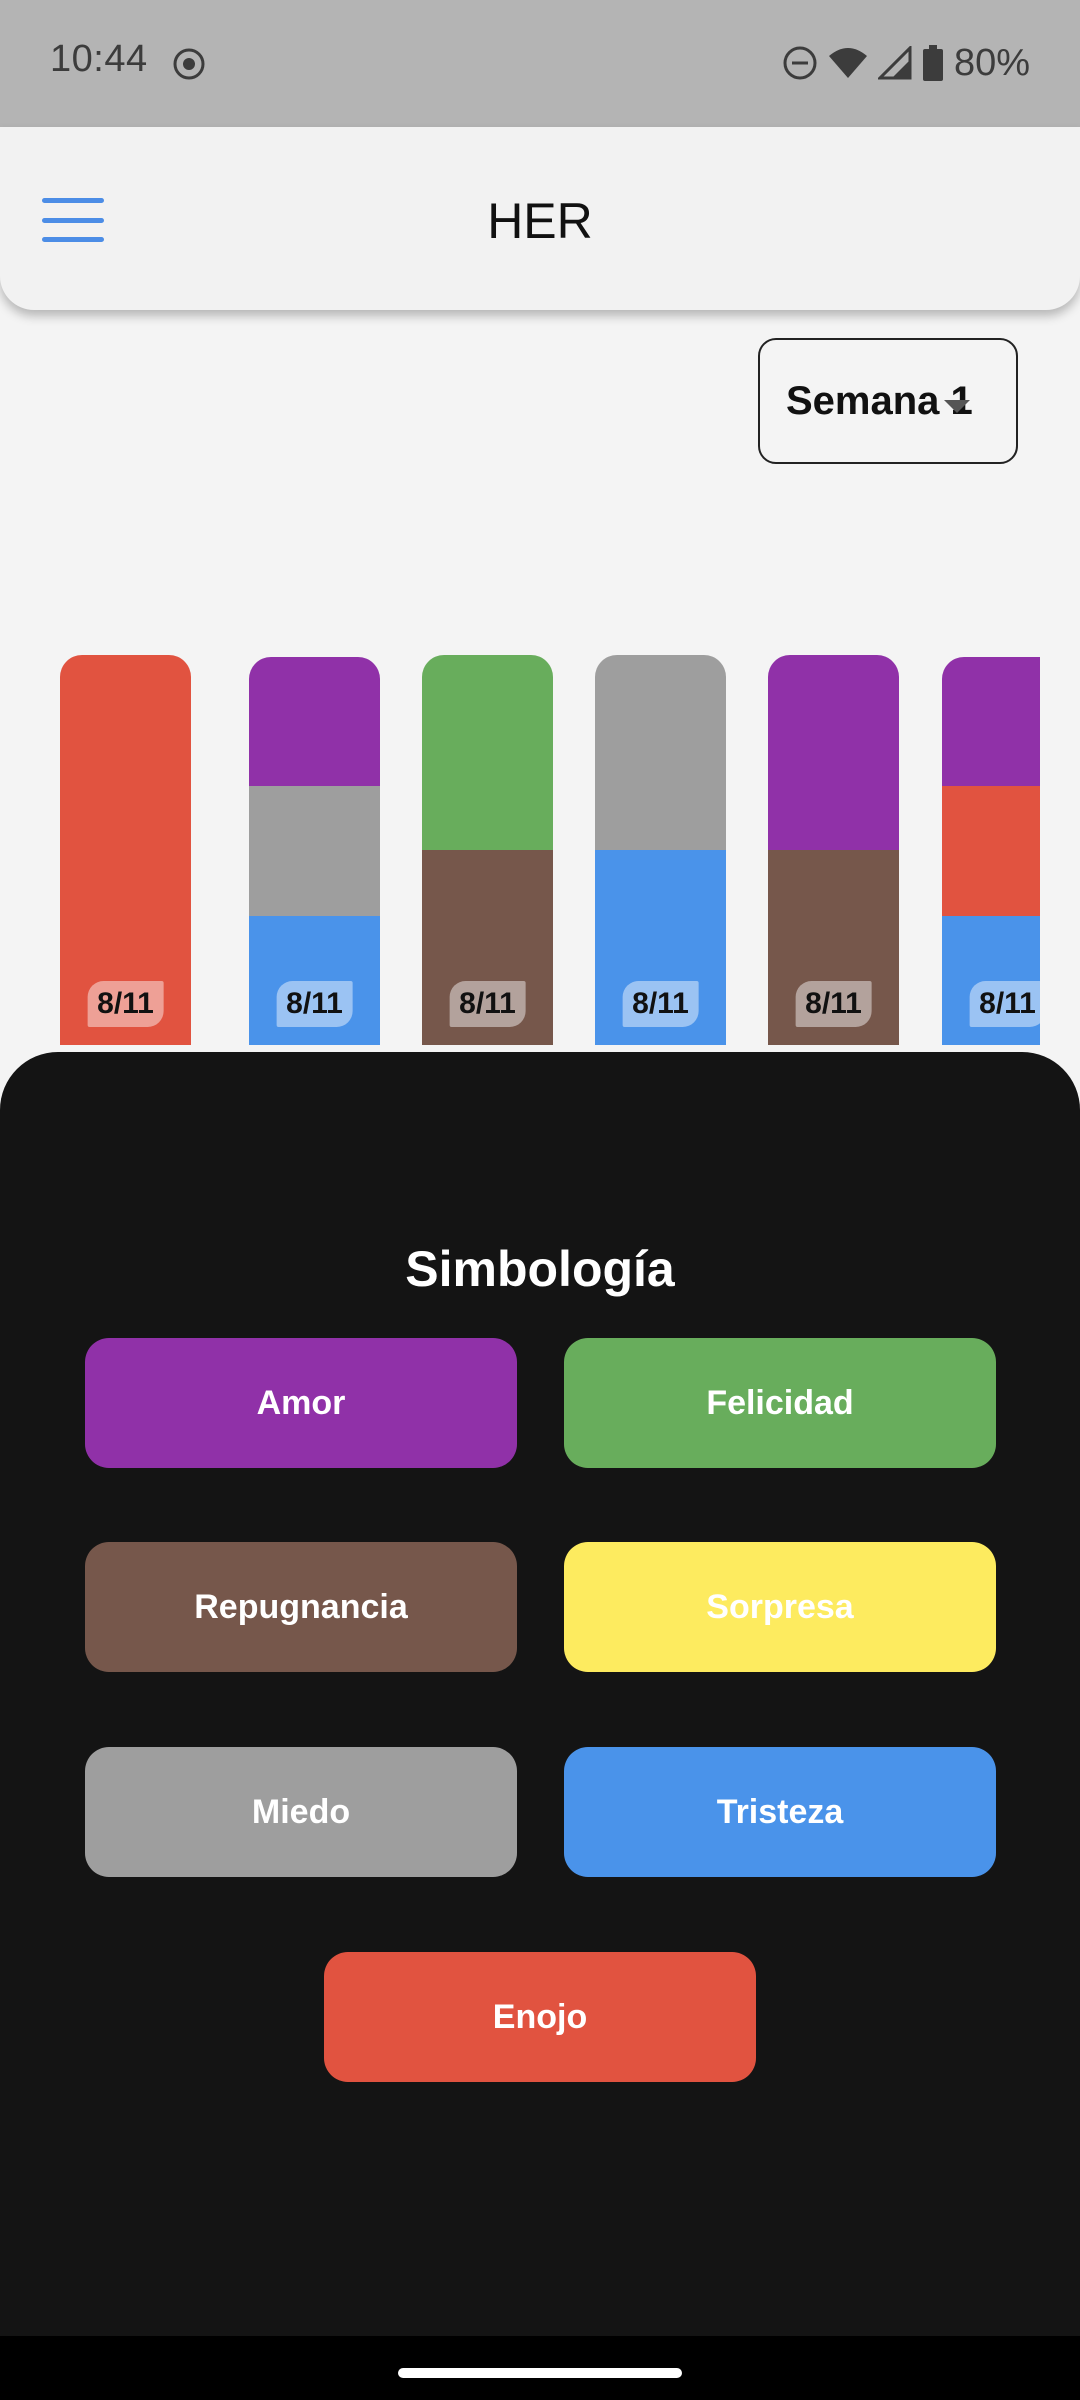 This screenshot has height=2400, width=1080. What do you see at coordinates (99, 59) in the screenshot?
I see `status-time: 10:44` at bounding box center [99, 59].